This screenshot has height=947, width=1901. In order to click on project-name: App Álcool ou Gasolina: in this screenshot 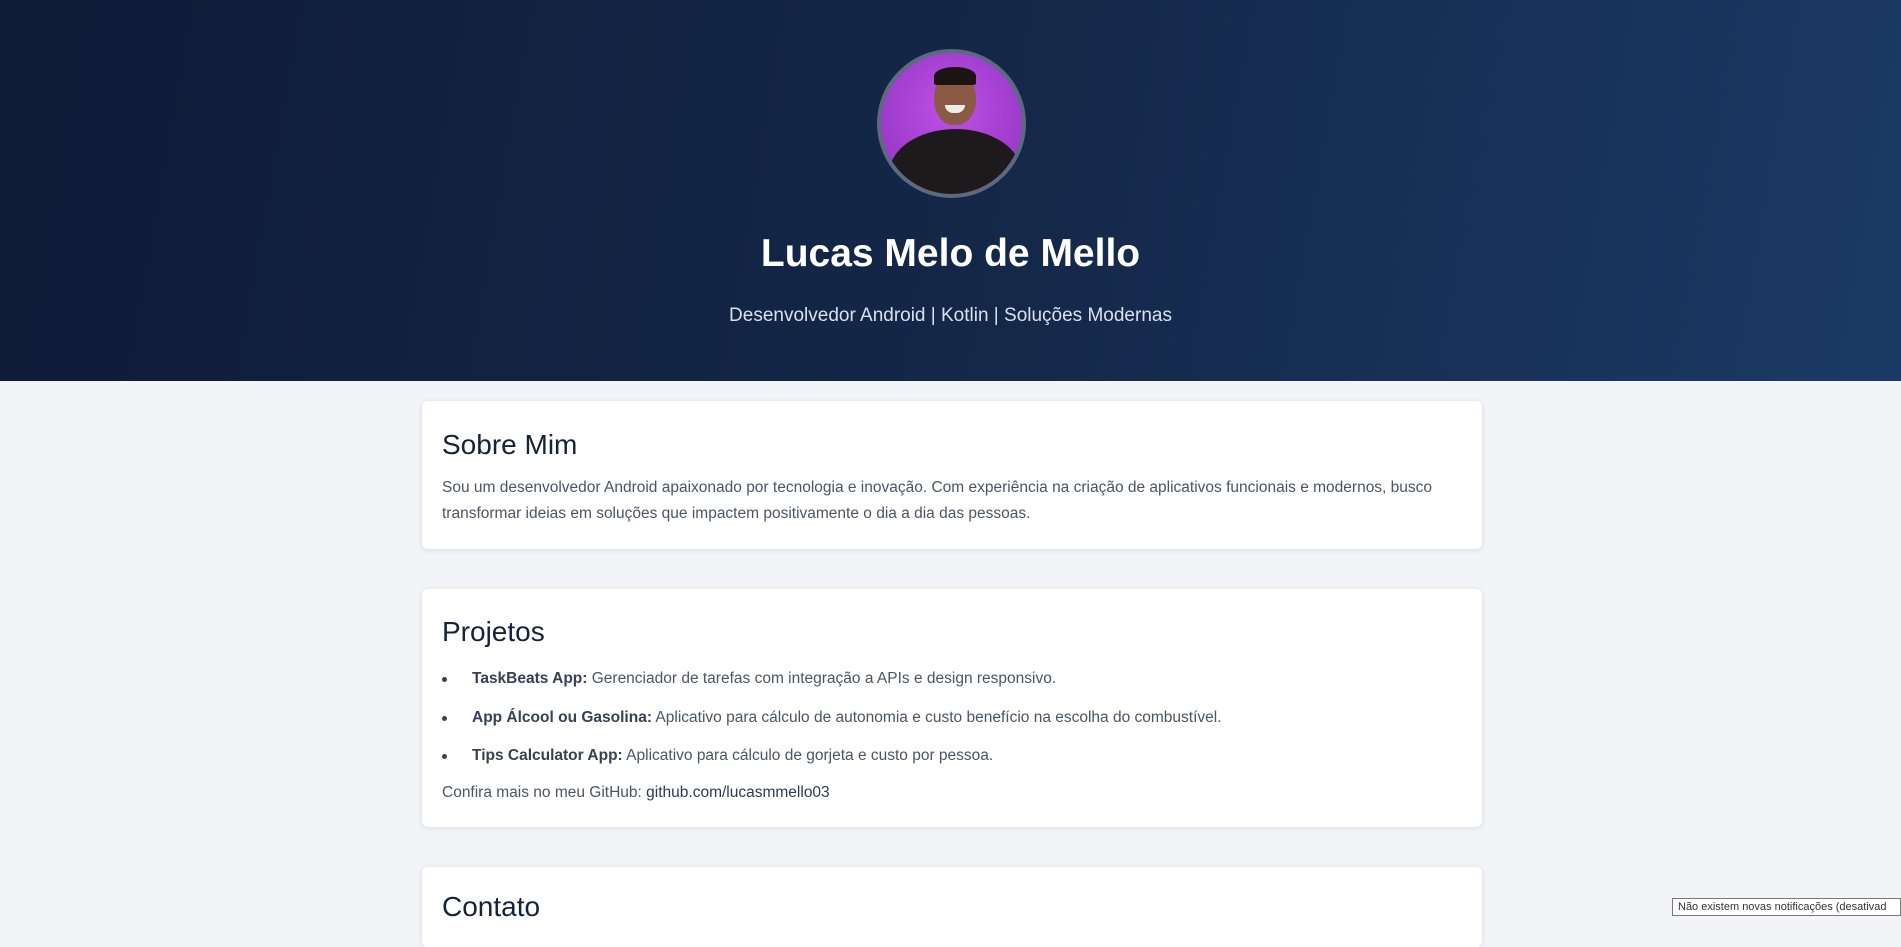, I will do `click(562, 717)`.